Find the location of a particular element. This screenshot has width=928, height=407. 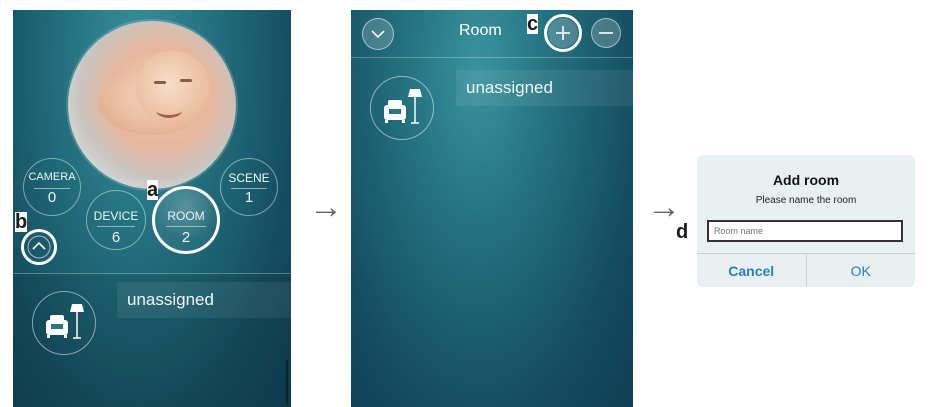

arrow-right-icon: → is located at coordinates (326, 207).